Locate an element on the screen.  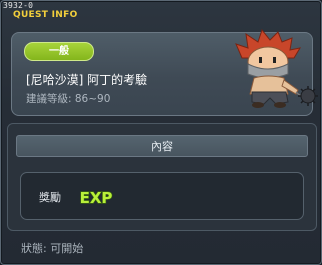
npc-character-icon is located at coordinates (276, 68).